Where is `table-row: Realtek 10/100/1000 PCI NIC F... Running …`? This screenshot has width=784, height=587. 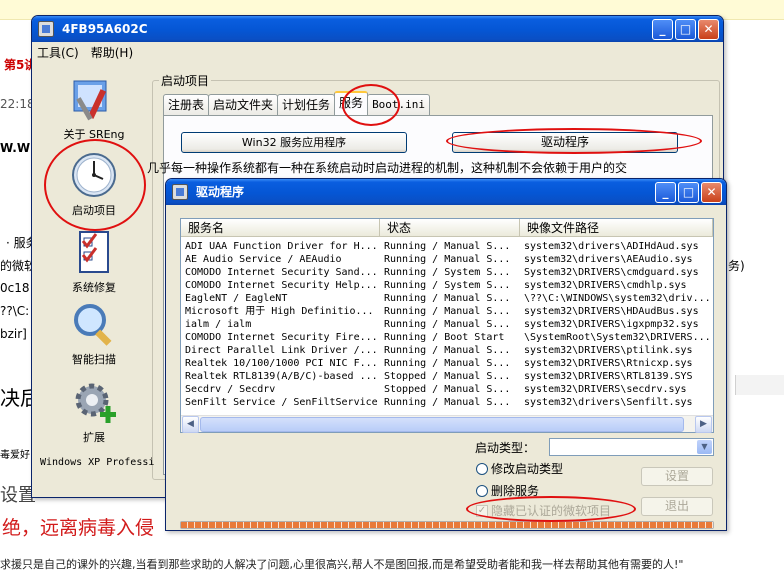 table-row: Realtek 10/100/1000 PCI NIC F... Running … is located at coordinates (447, 363).